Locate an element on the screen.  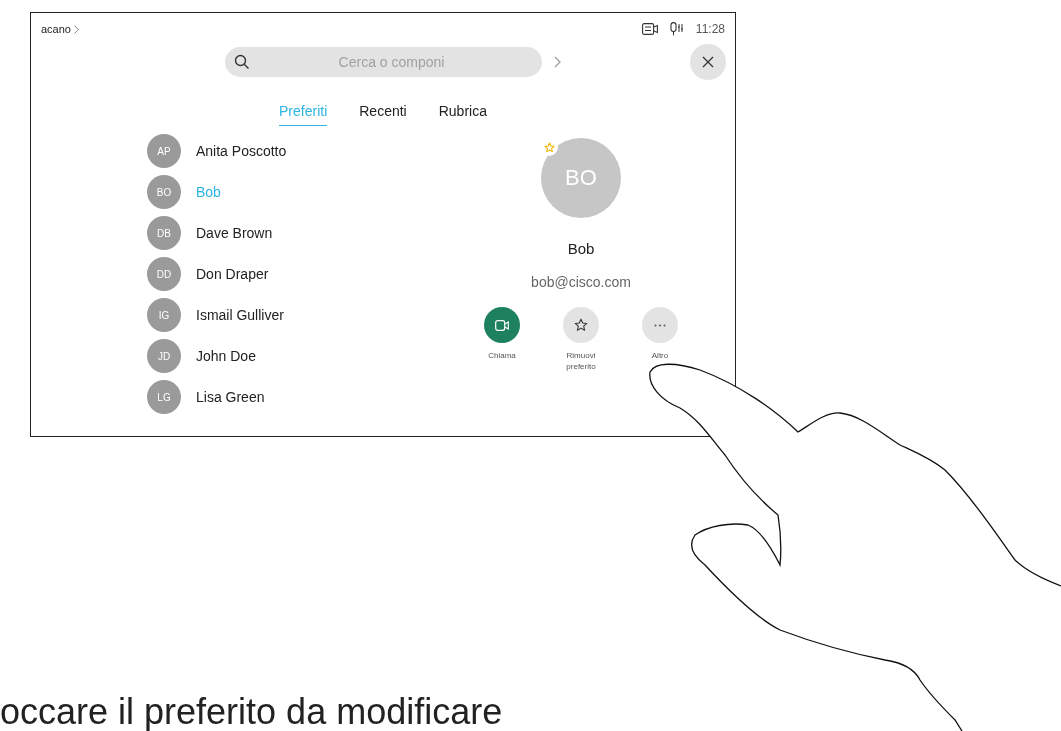
avatar-circle: IG is located at coordinates (164, 315).